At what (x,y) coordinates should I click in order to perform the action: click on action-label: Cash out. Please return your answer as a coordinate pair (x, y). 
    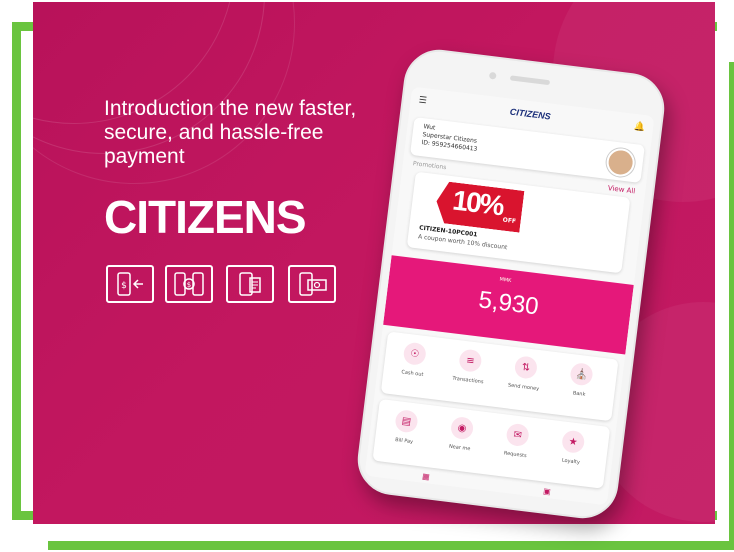
    Looking at the image, I should click on (412, 373).